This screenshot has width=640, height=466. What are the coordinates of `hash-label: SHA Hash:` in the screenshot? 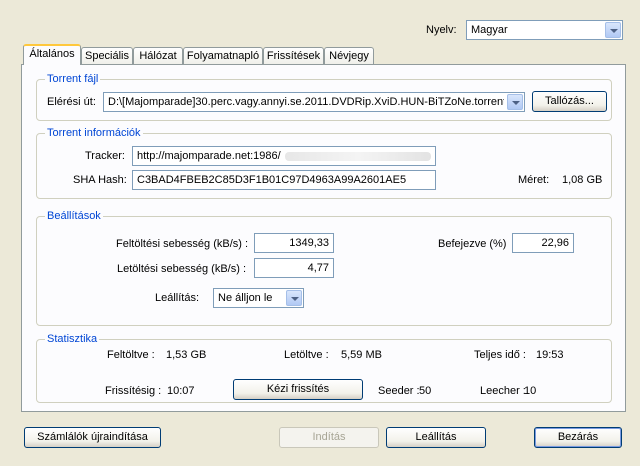 It's located at (100, 180).